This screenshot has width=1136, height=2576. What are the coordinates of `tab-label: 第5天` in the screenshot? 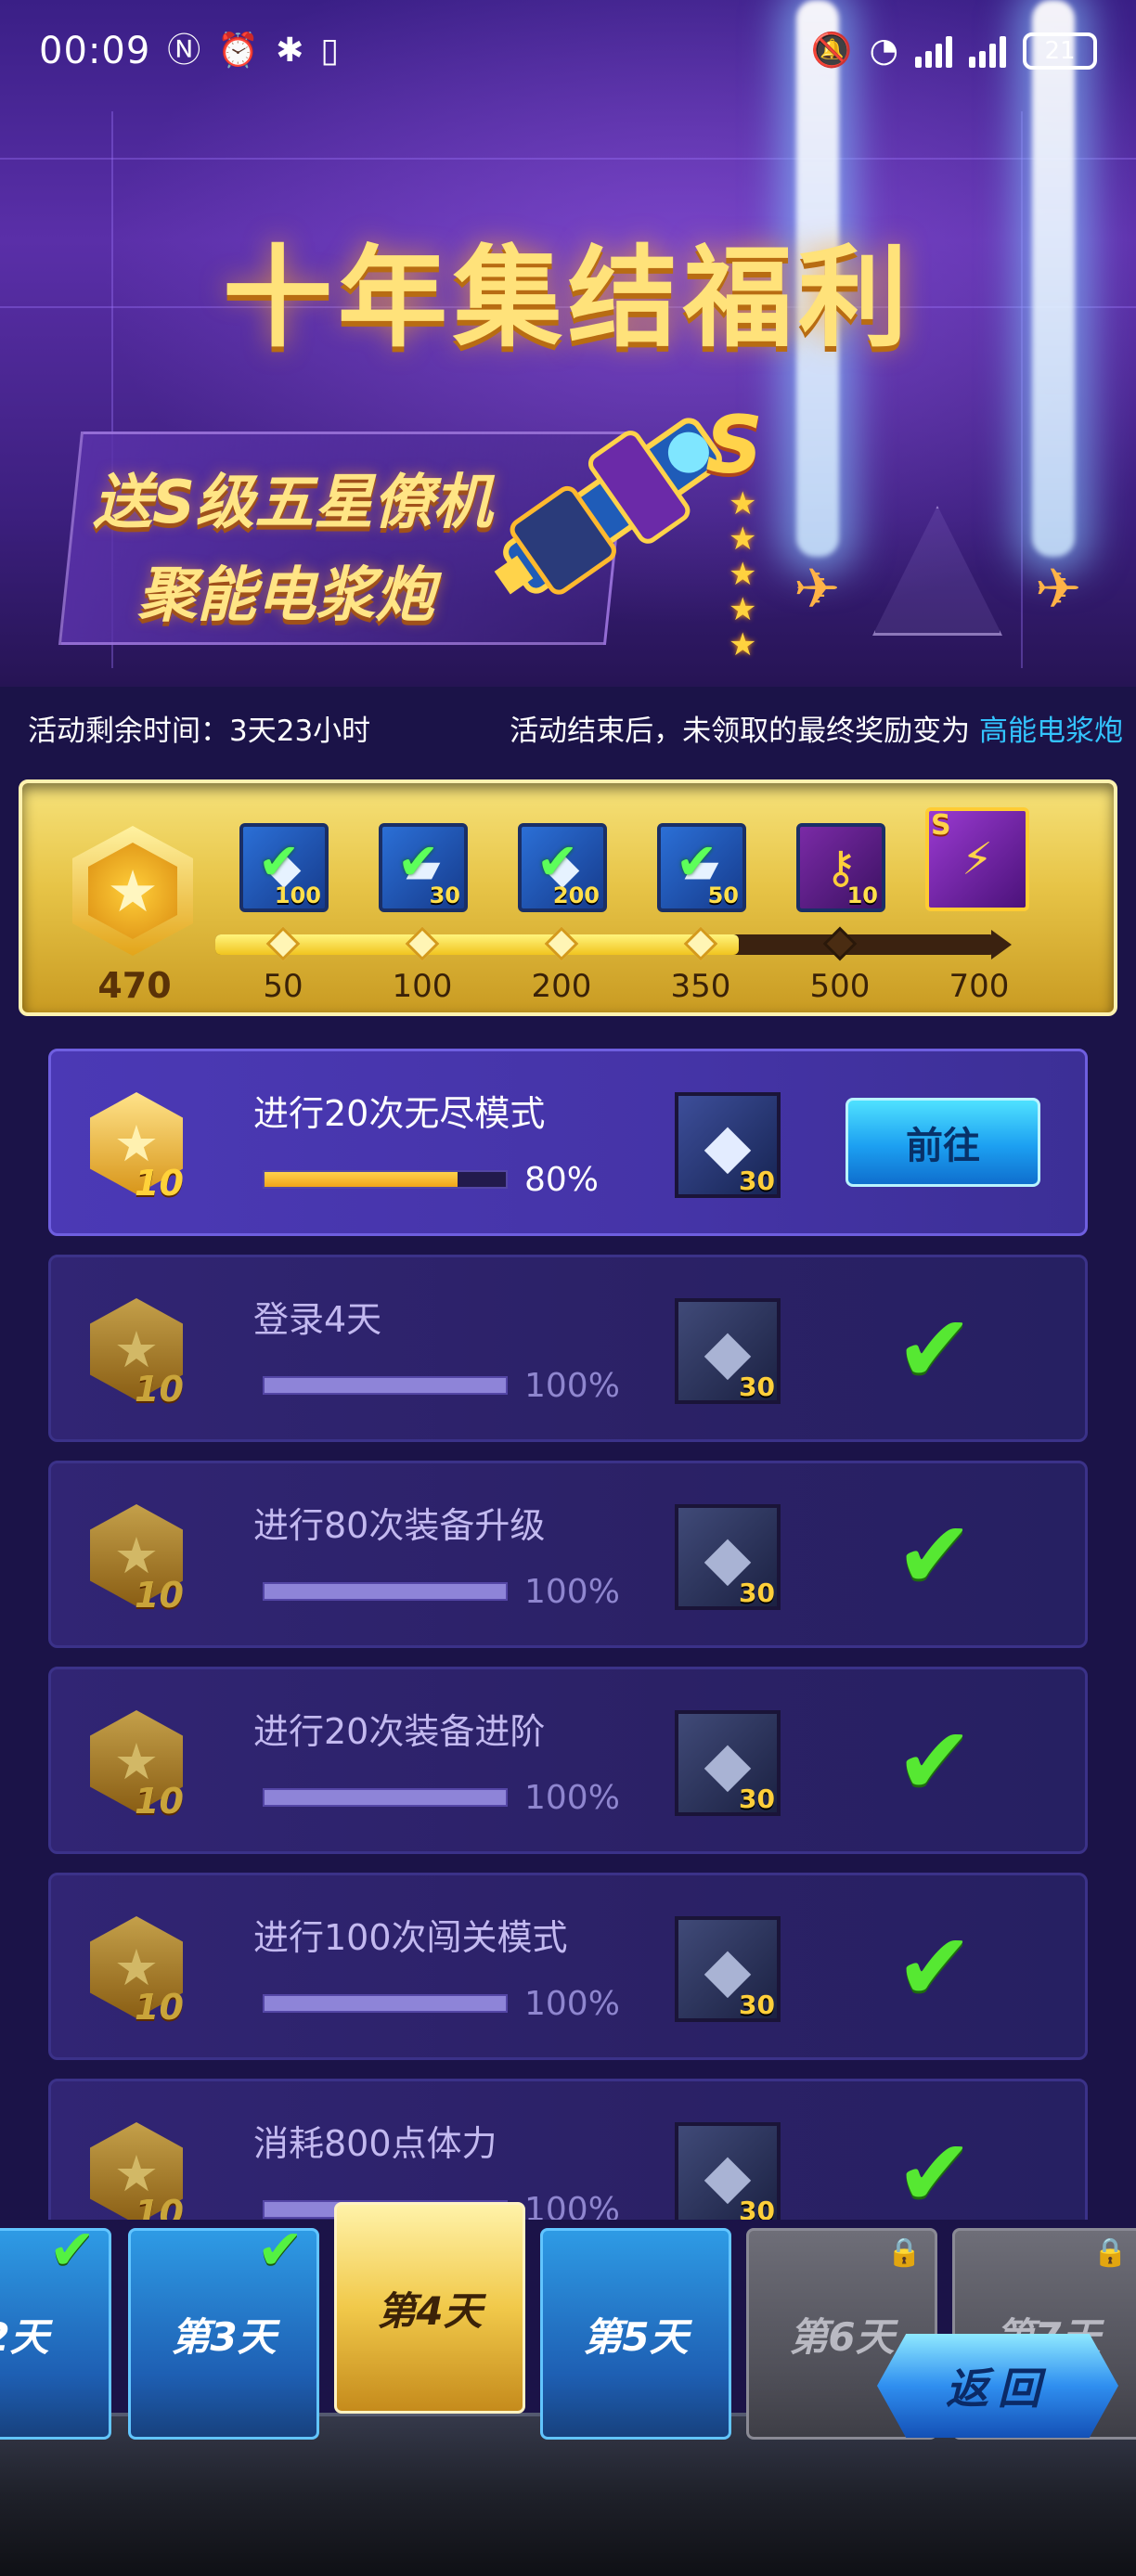 It's located at (636, 2336).